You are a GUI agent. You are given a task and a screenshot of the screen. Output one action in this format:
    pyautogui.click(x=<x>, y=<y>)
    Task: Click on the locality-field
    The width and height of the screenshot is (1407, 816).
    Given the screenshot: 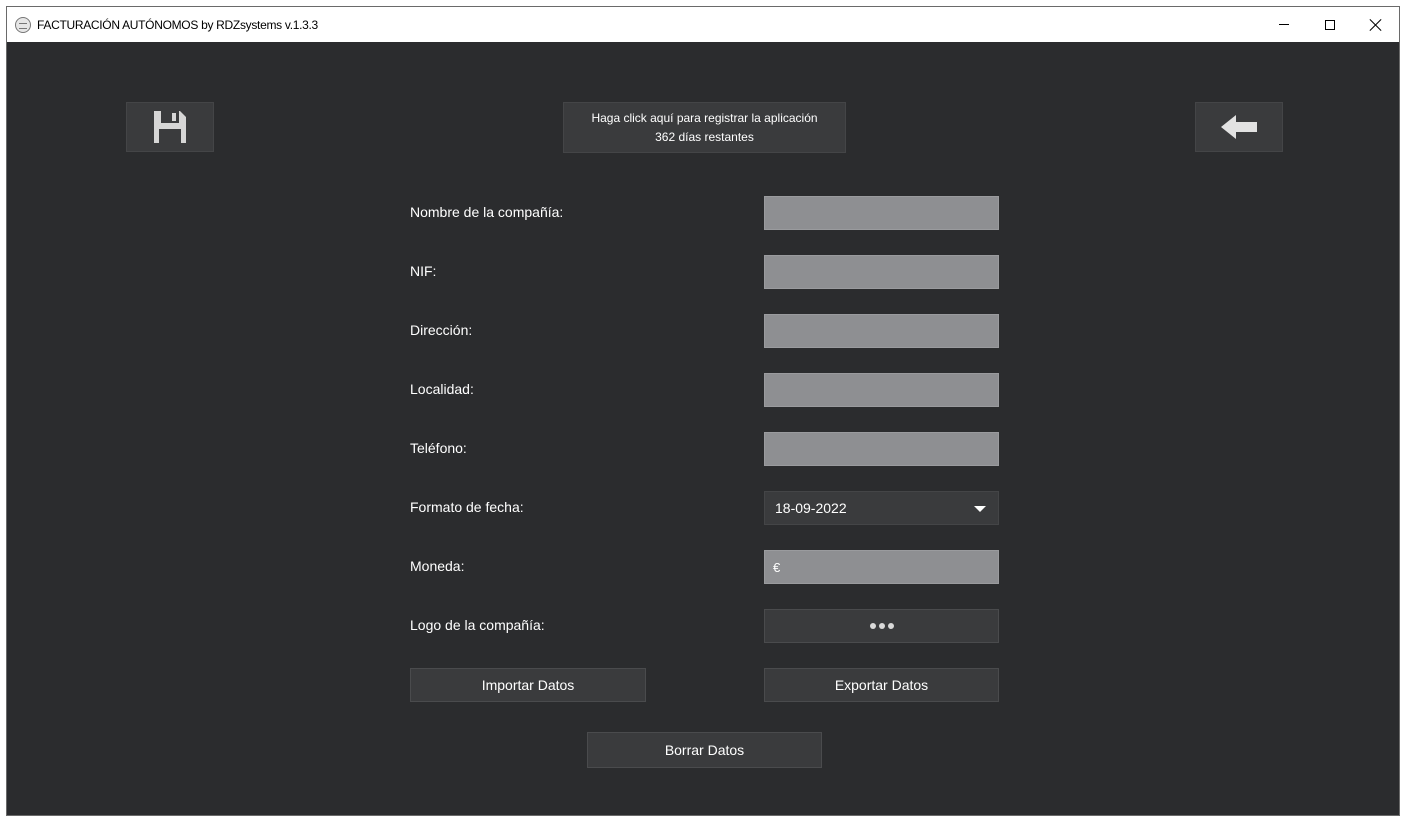 What is the action you would take?
    pyautogui.click(x=881, y=390)
    